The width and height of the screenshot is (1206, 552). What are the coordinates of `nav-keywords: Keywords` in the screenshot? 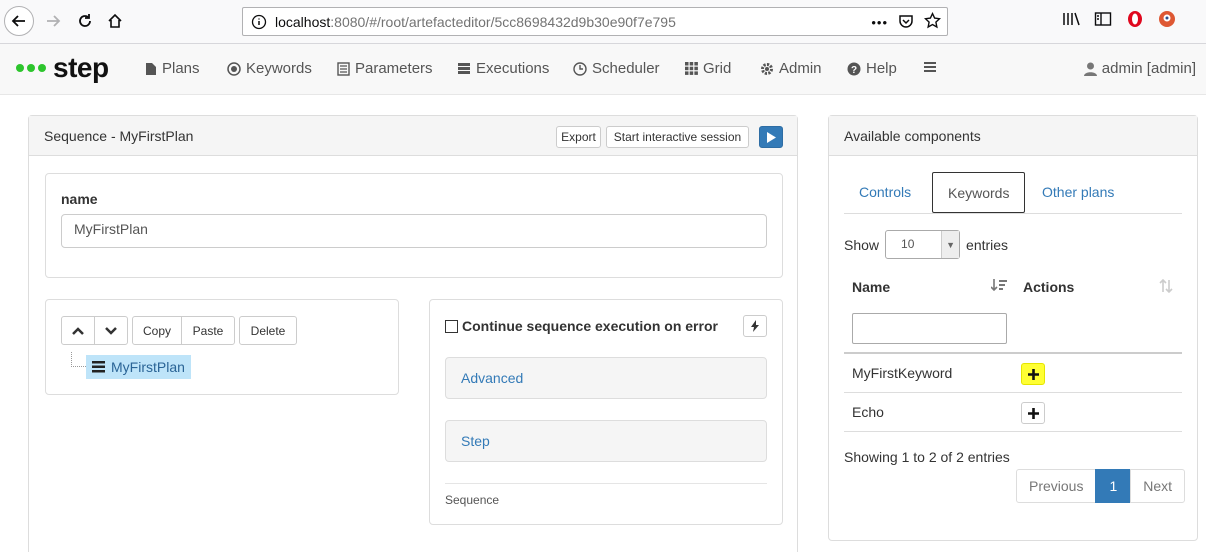 It's located at (269, 68).